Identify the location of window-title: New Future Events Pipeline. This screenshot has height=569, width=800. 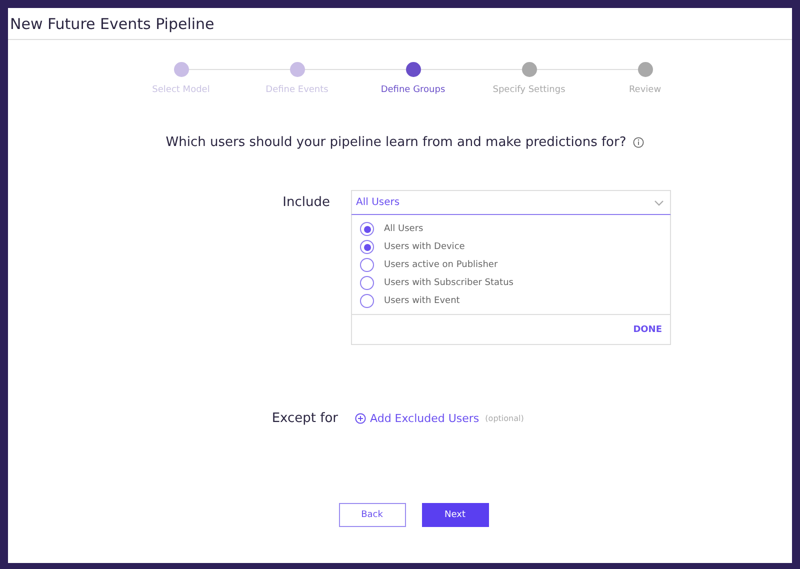
(112, 23).